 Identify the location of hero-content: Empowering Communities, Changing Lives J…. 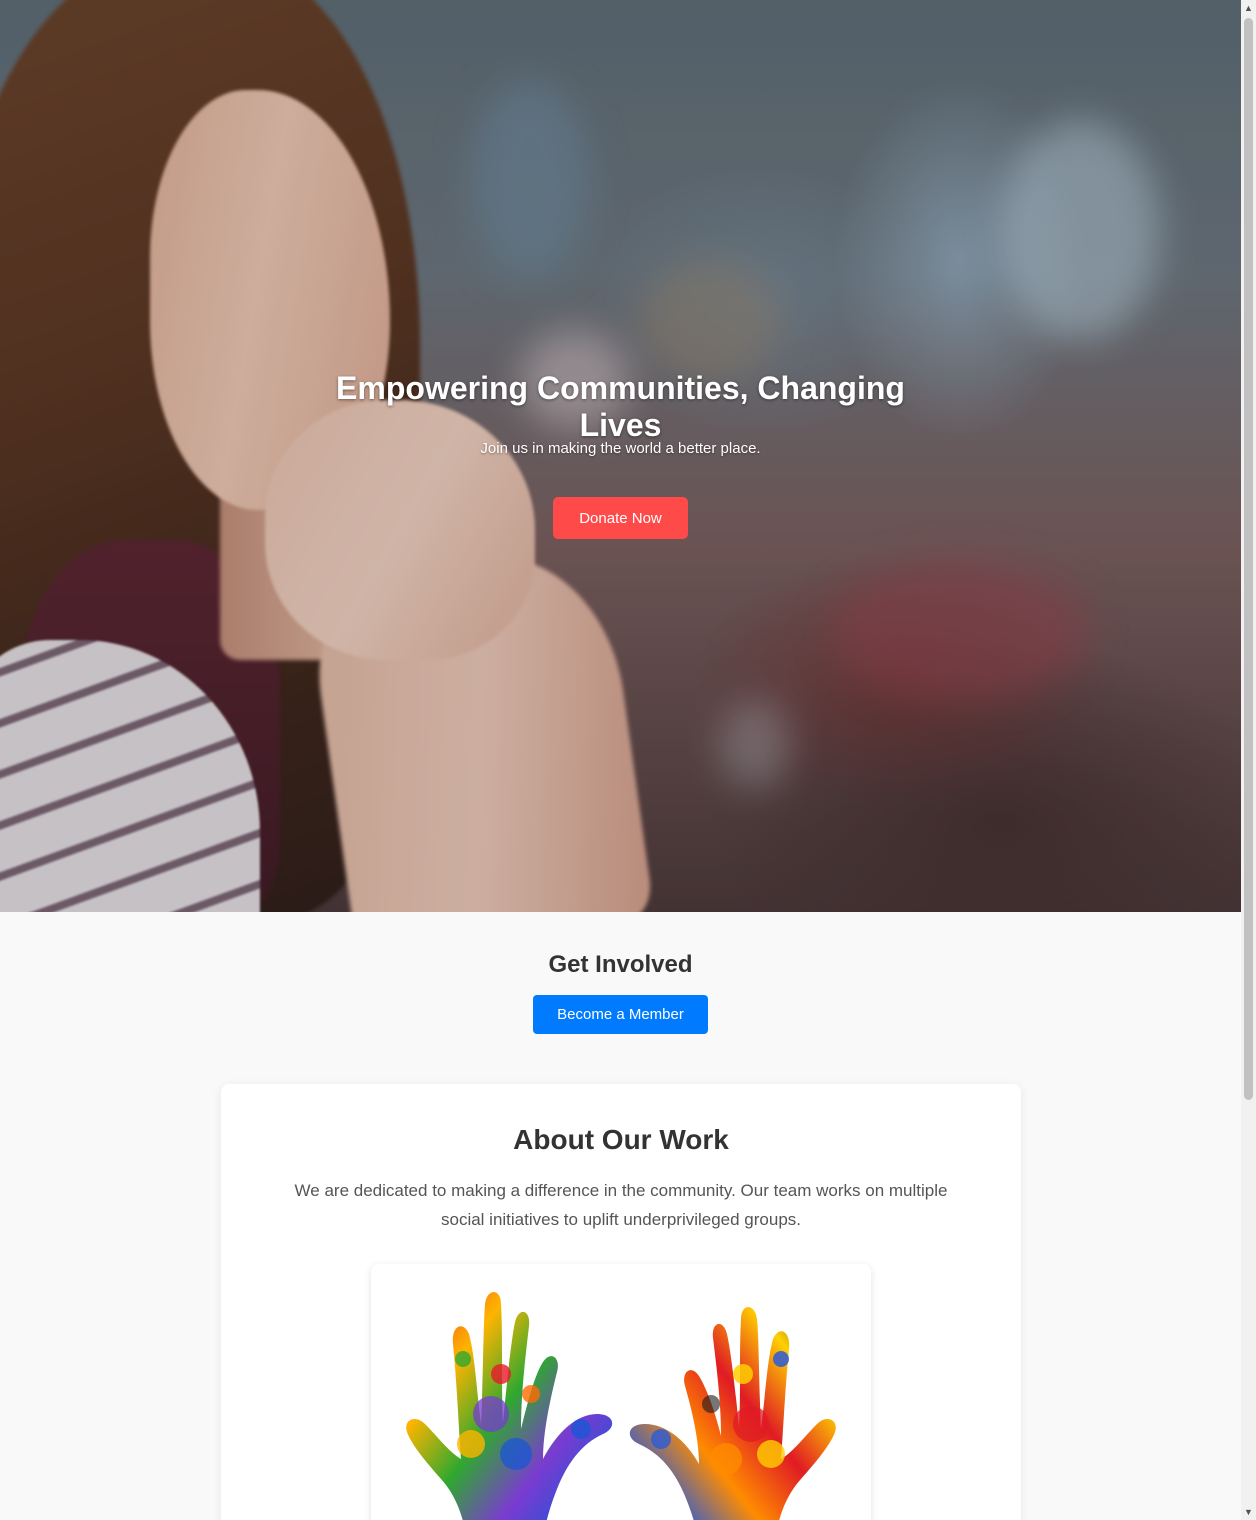
(620, 413).